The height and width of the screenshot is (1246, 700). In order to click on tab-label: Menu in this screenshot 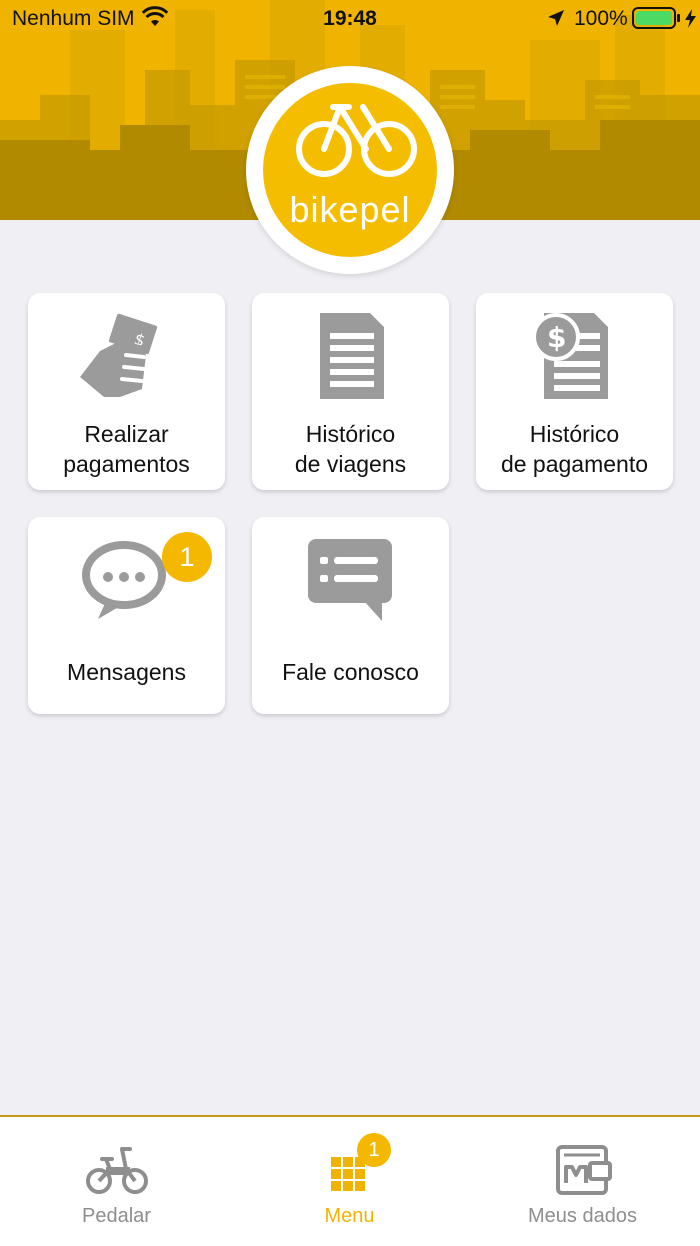, I will do `click(349, 1216)`.